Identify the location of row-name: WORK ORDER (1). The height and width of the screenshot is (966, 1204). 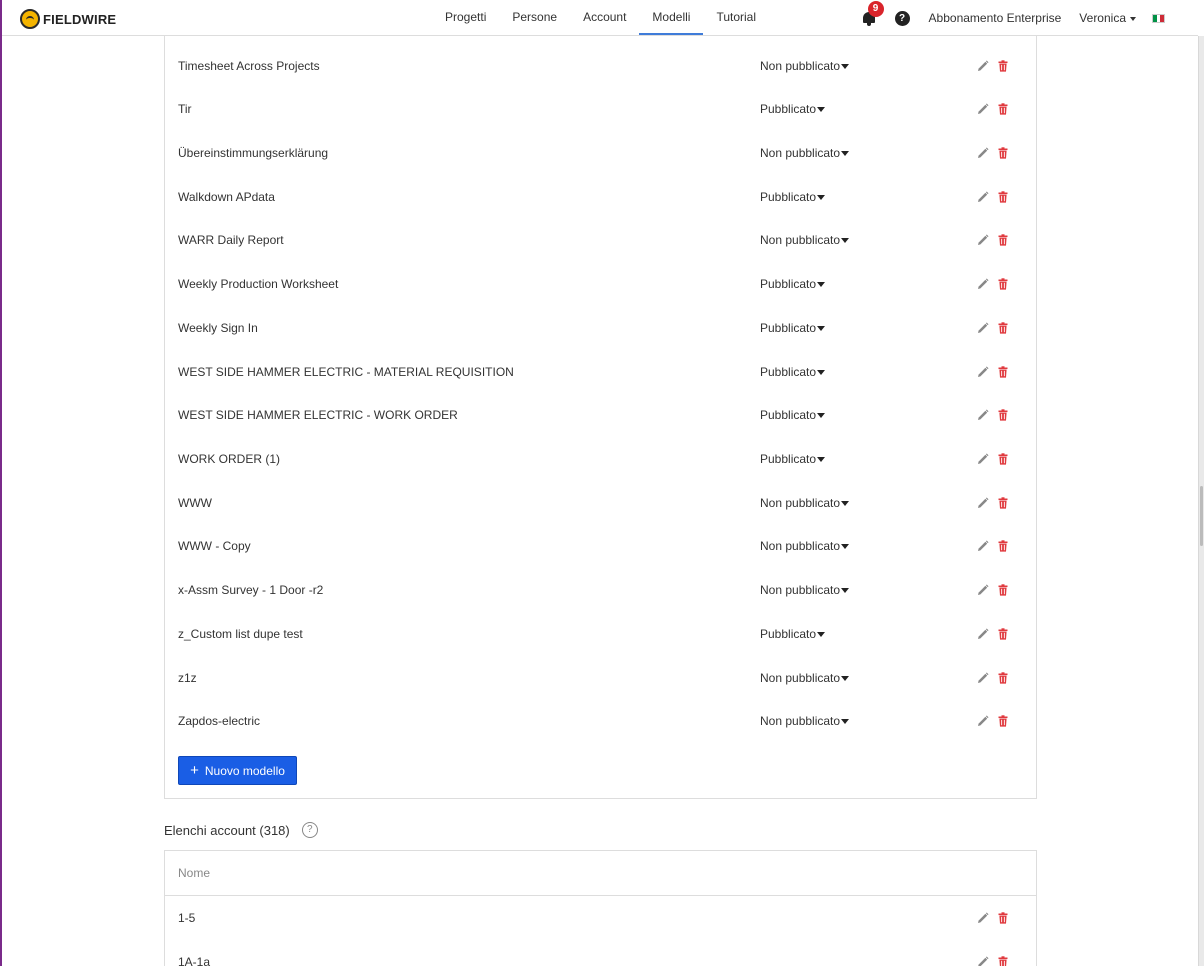
(229, 459).